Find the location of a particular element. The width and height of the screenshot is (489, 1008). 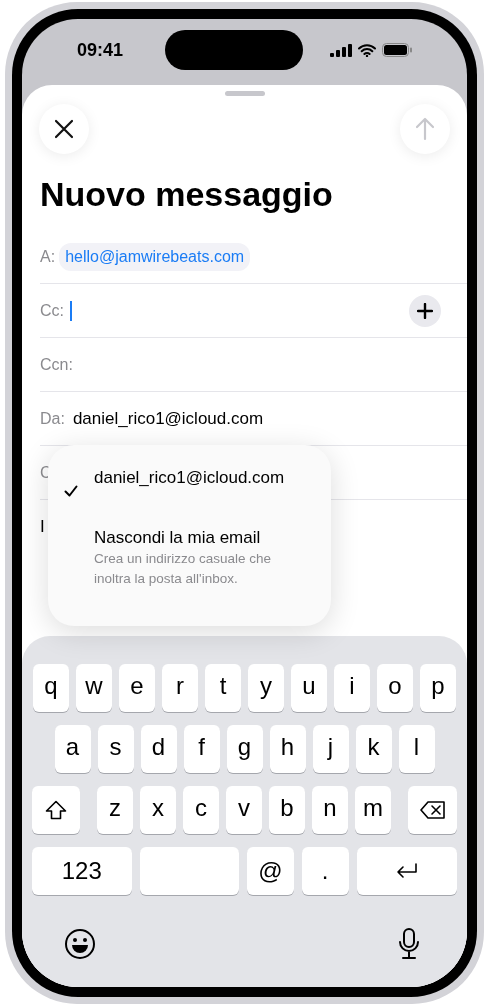

delete-key is located at coordinates (432, 810).